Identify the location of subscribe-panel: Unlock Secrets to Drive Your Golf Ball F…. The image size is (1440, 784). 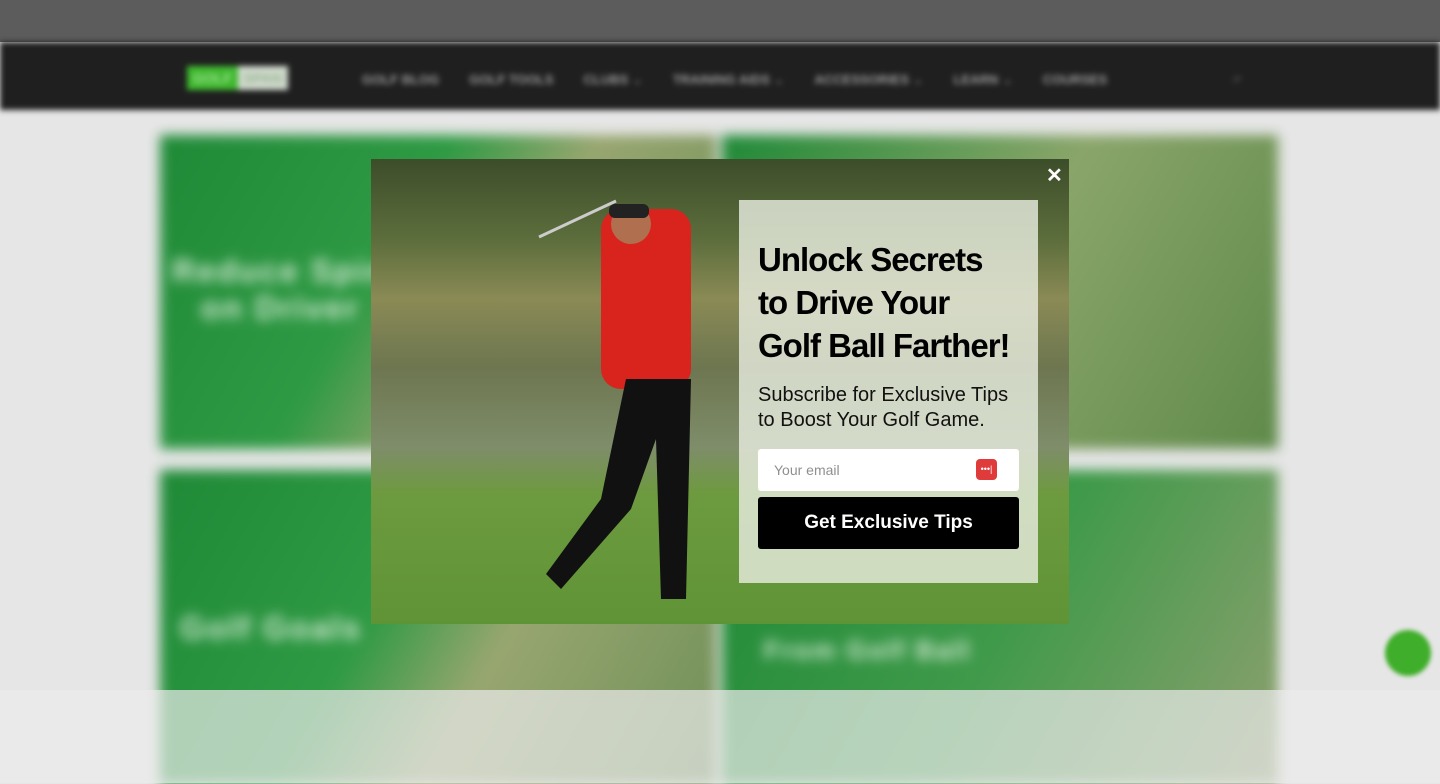
(888, 391).